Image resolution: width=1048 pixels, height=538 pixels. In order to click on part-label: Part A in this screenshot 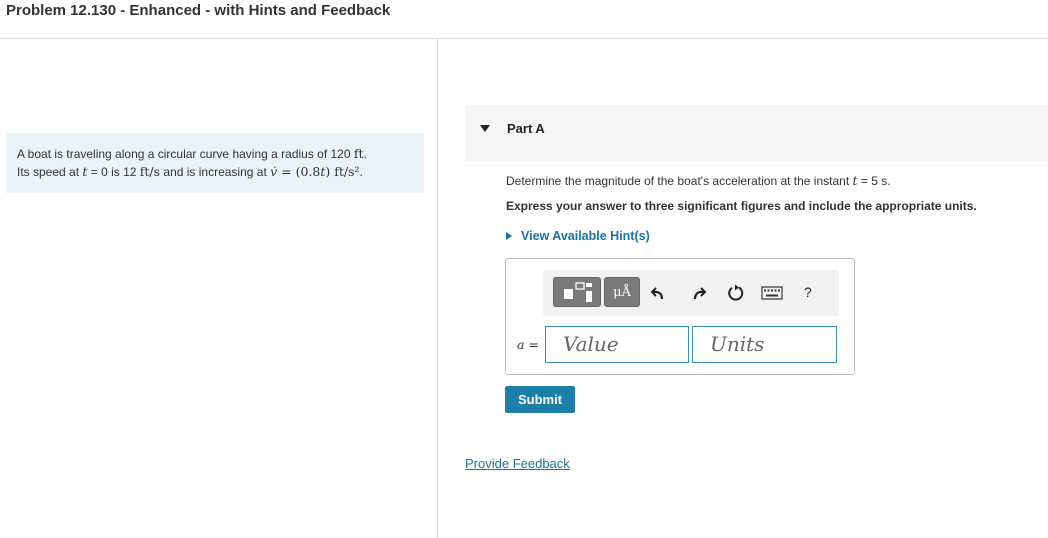, I will do `click(526, 128)`.